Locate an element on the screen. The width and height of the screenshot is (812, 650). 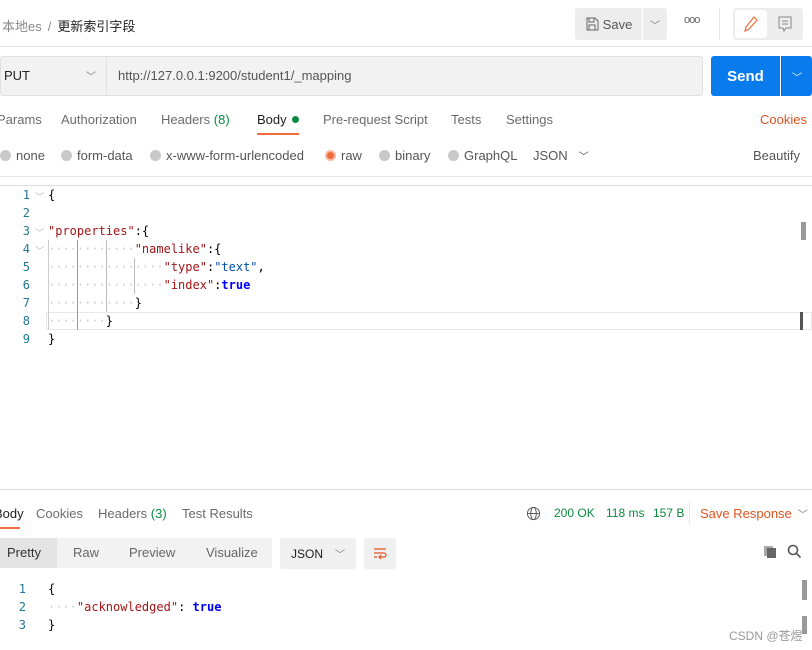
radio-urlencoded: x-www-form-urlencoded is located at coordinates (227, 155).